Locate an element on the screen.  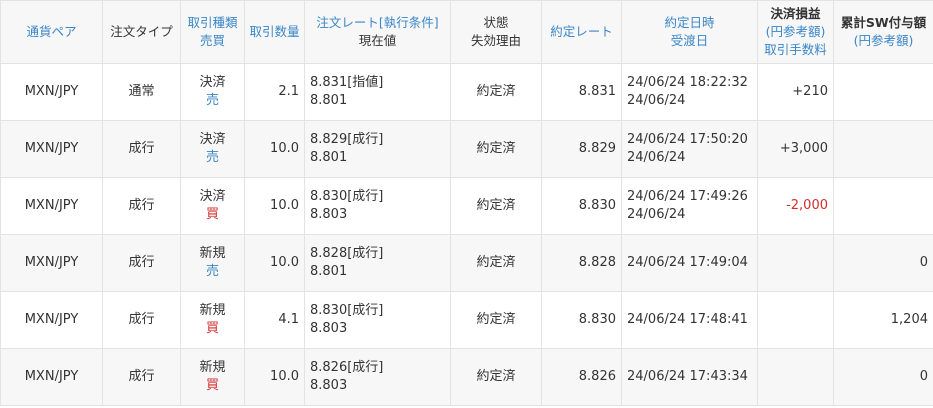
pnl-cell: -2,000 is located at coordinates (795, 206).